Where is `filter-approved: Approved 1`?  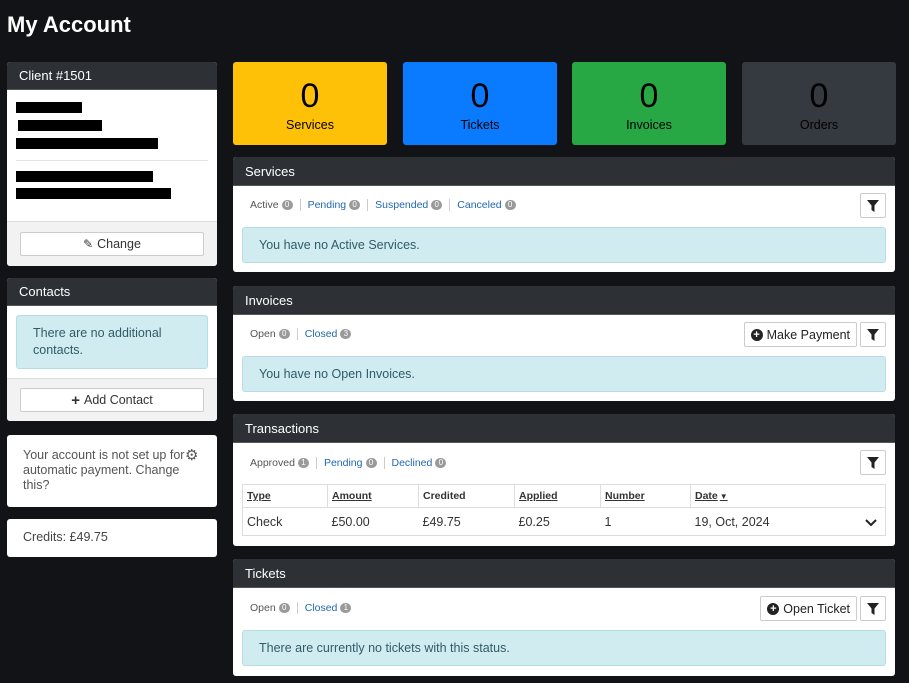
filter-approved: Approved 1 is located at coordinates (283, 463).